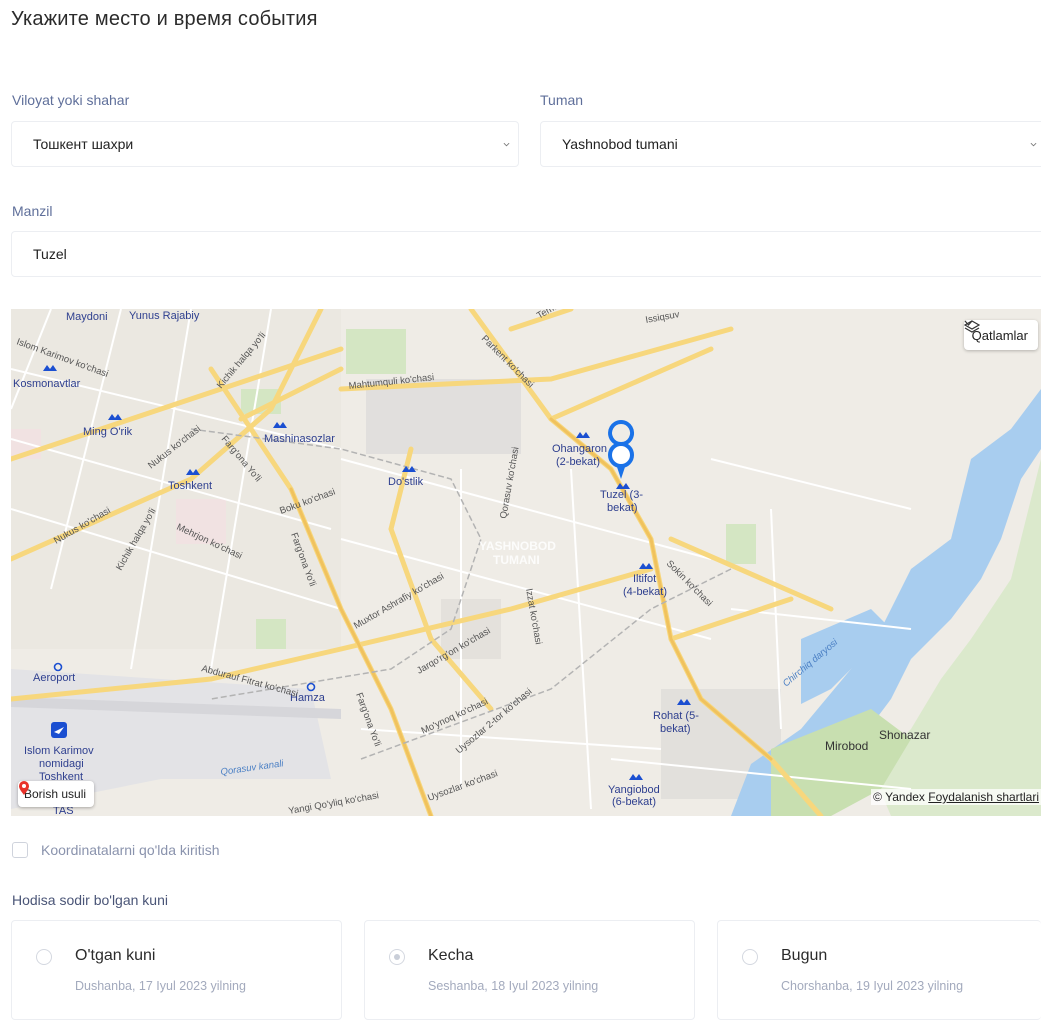  Describe the element at coordinates (516, 560) in the screenshot. I see `map-label: TUMANI` at that location.